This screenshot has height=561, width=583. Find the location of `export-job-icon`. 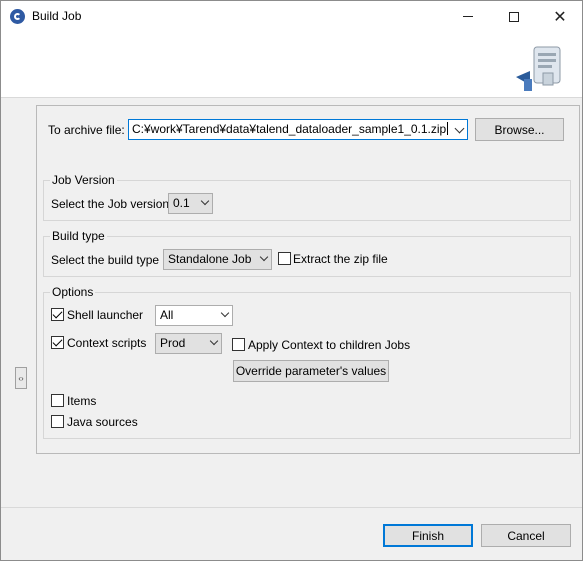

export-job-icon is located at coordinates (538, 68).